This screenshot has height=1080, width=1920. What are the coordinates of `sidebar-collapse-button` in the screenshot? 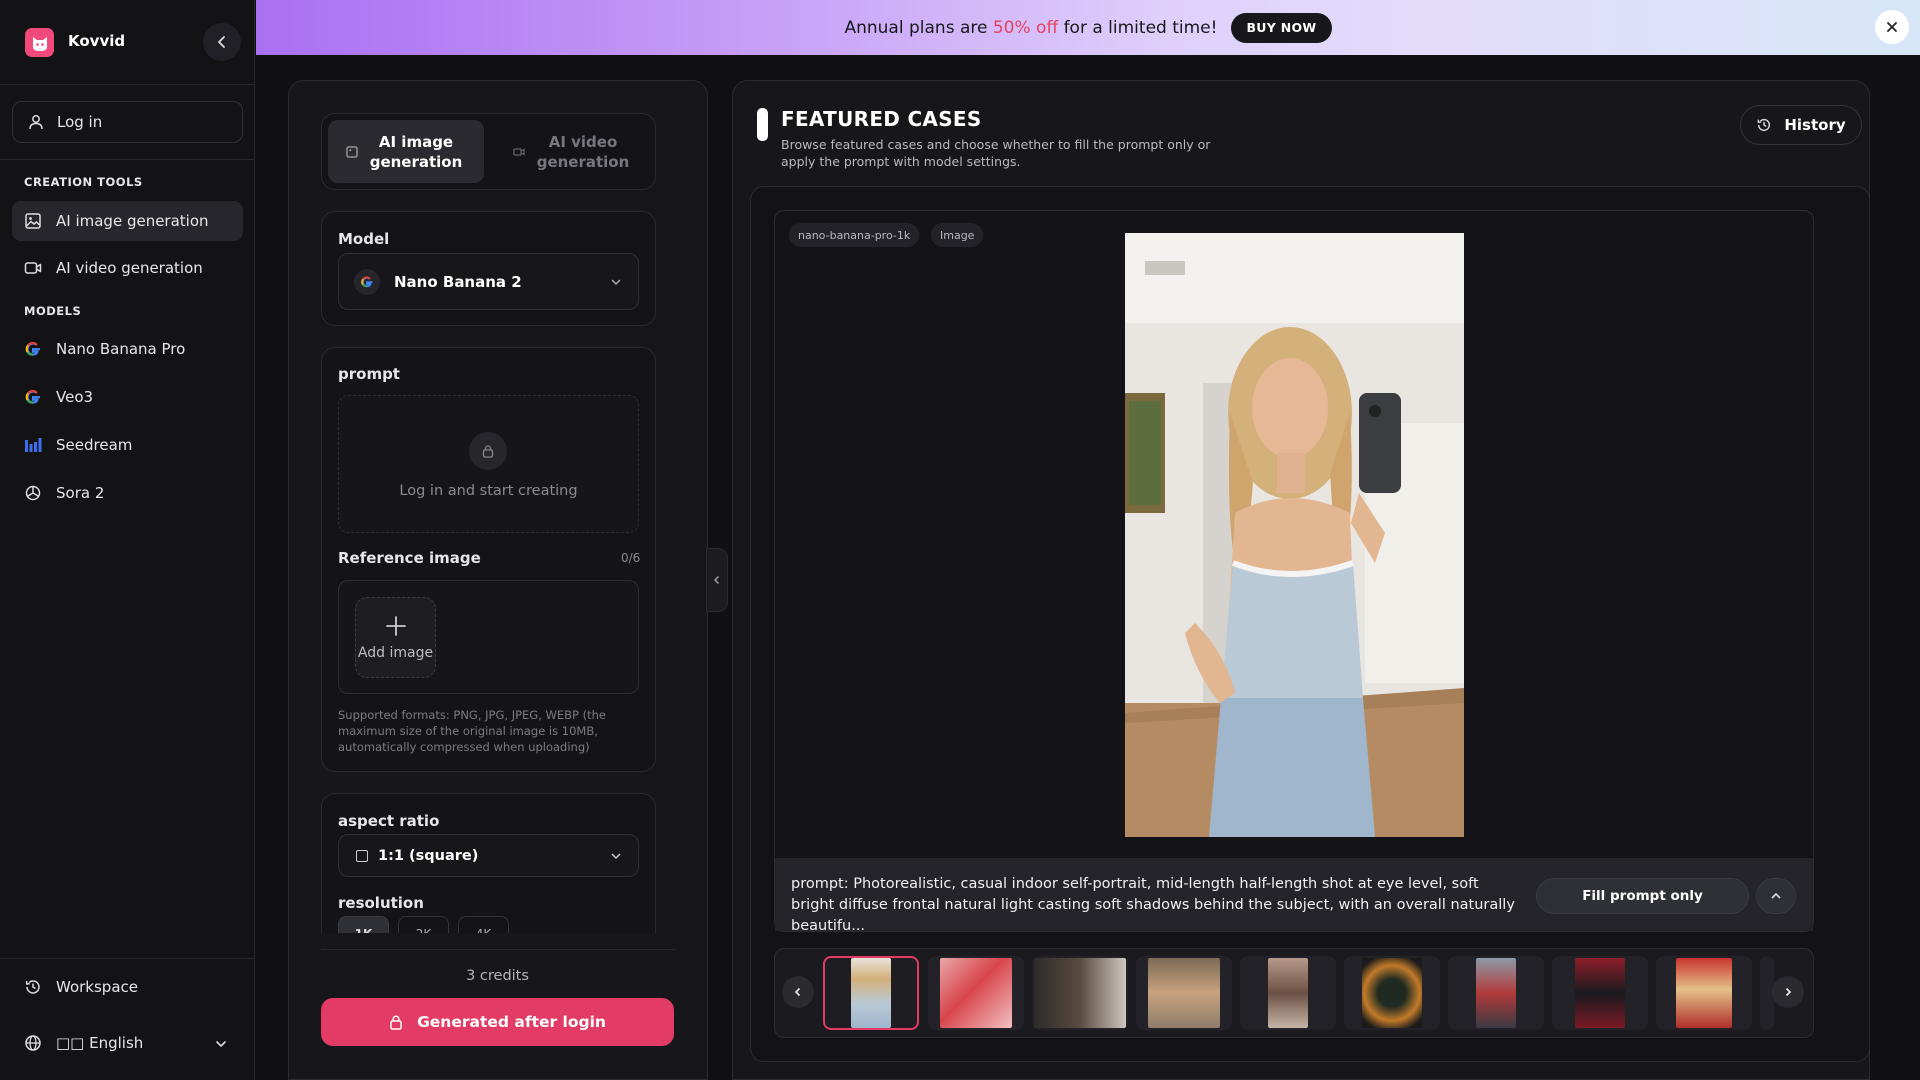 It's located at (222, 42).